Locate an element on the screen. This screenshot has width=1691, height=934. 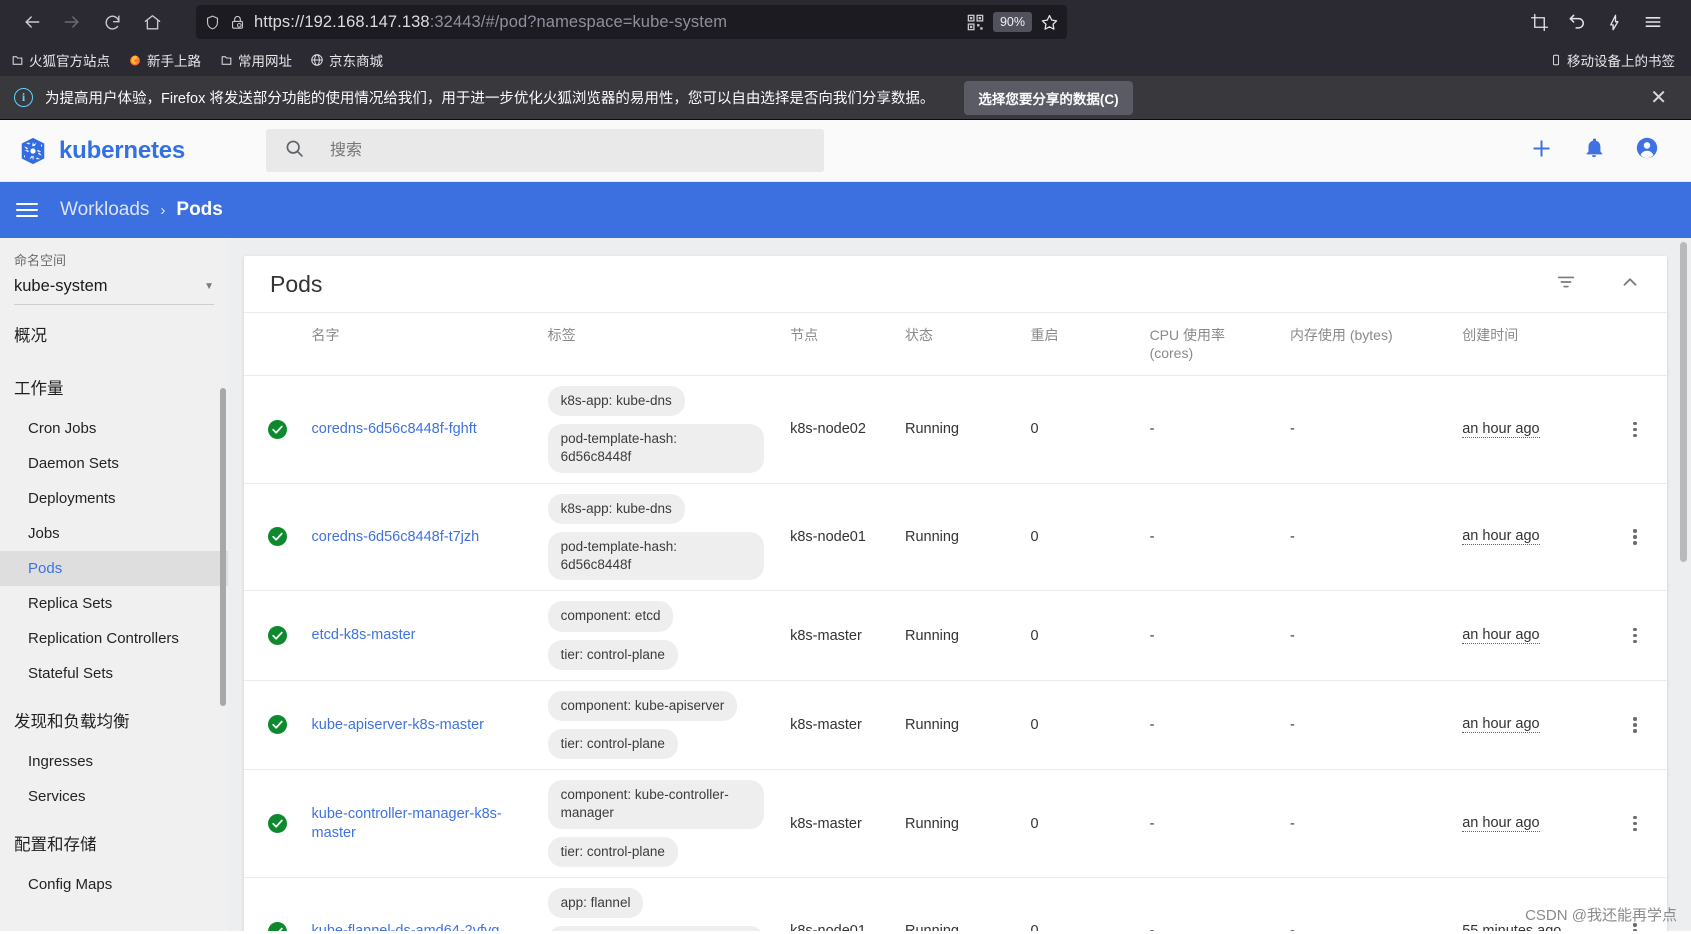
th-created: 创建时间 is located at coordinates (1529, 344).